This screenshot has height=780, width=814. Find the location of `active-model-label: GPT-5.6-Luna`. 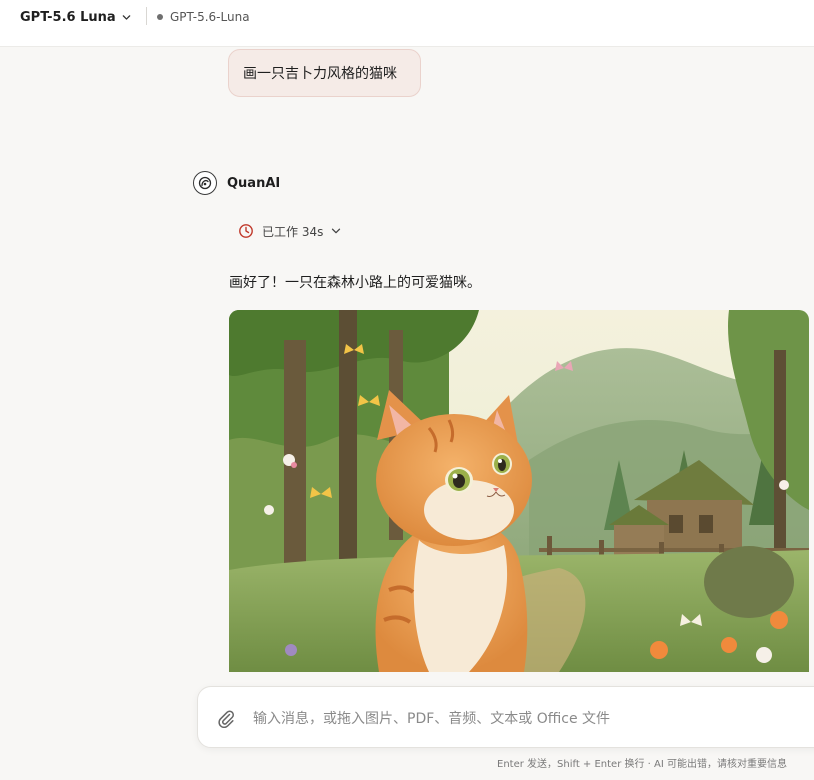

active-model-label: GPT-5.6-Luna is located at coordinates (210, 17).